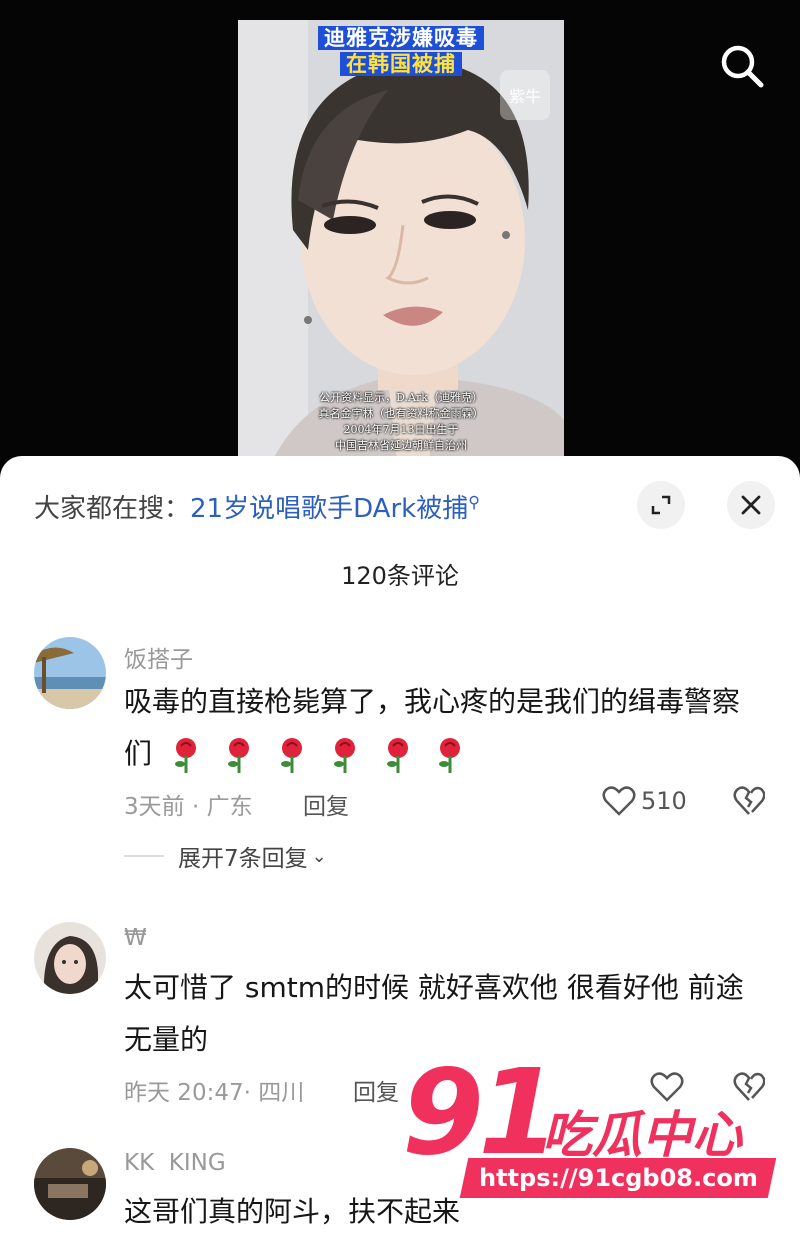 The width and height of the screenshot is (800, 1256). What do you see at coordinates (243, 859) in the screenshot?
I see `expand-replies-label: 展开7条回复` at bounding box center [243, 859].